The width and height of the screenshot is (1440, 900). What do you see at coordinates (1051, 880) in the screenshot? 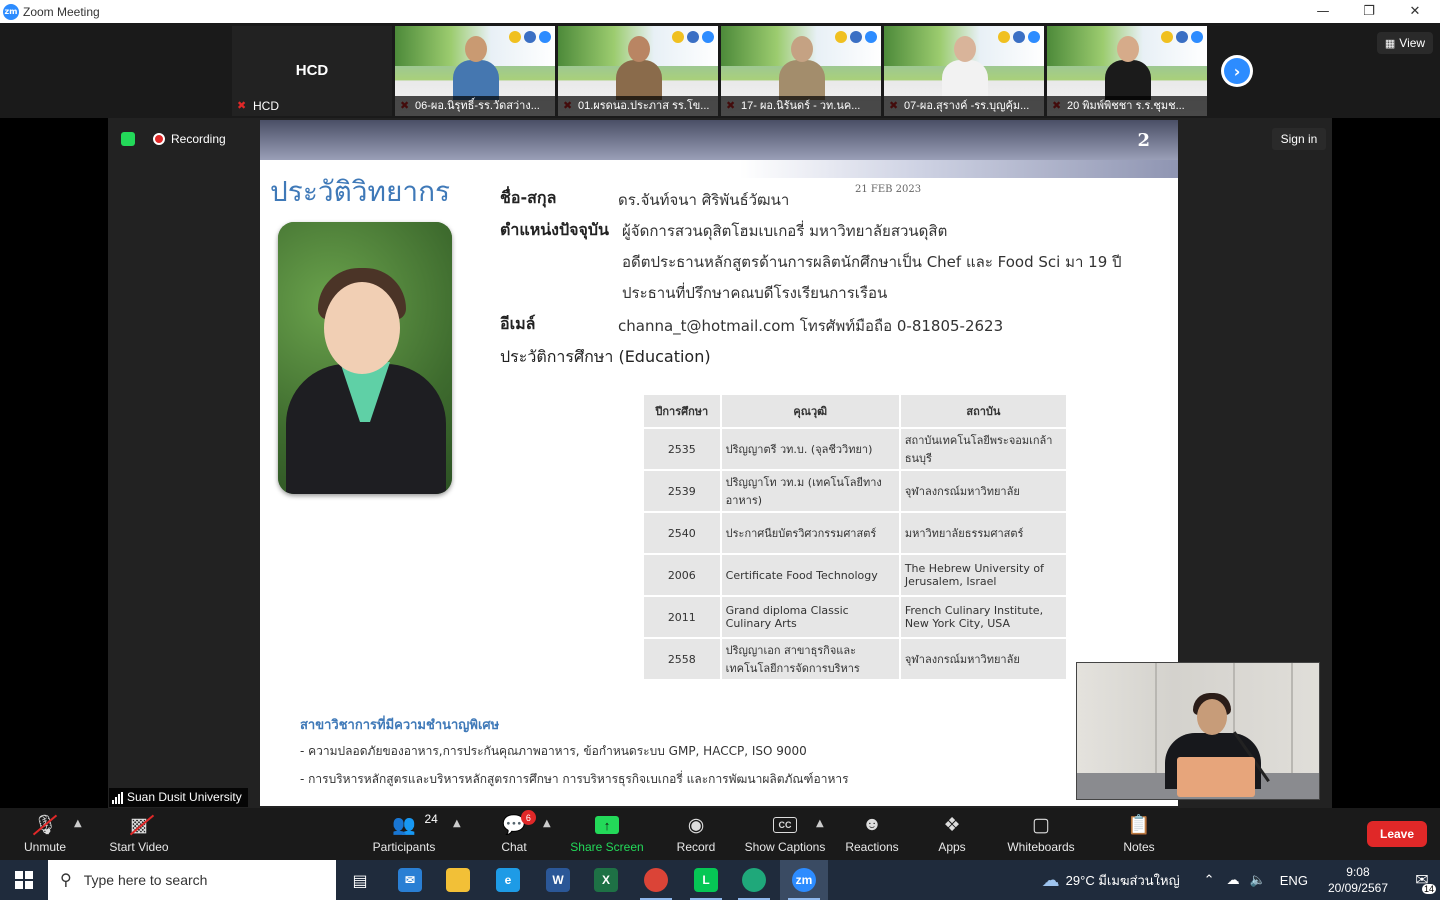
I see `weather-cloud-icon: ☁` at bounding box center [1051, 880].